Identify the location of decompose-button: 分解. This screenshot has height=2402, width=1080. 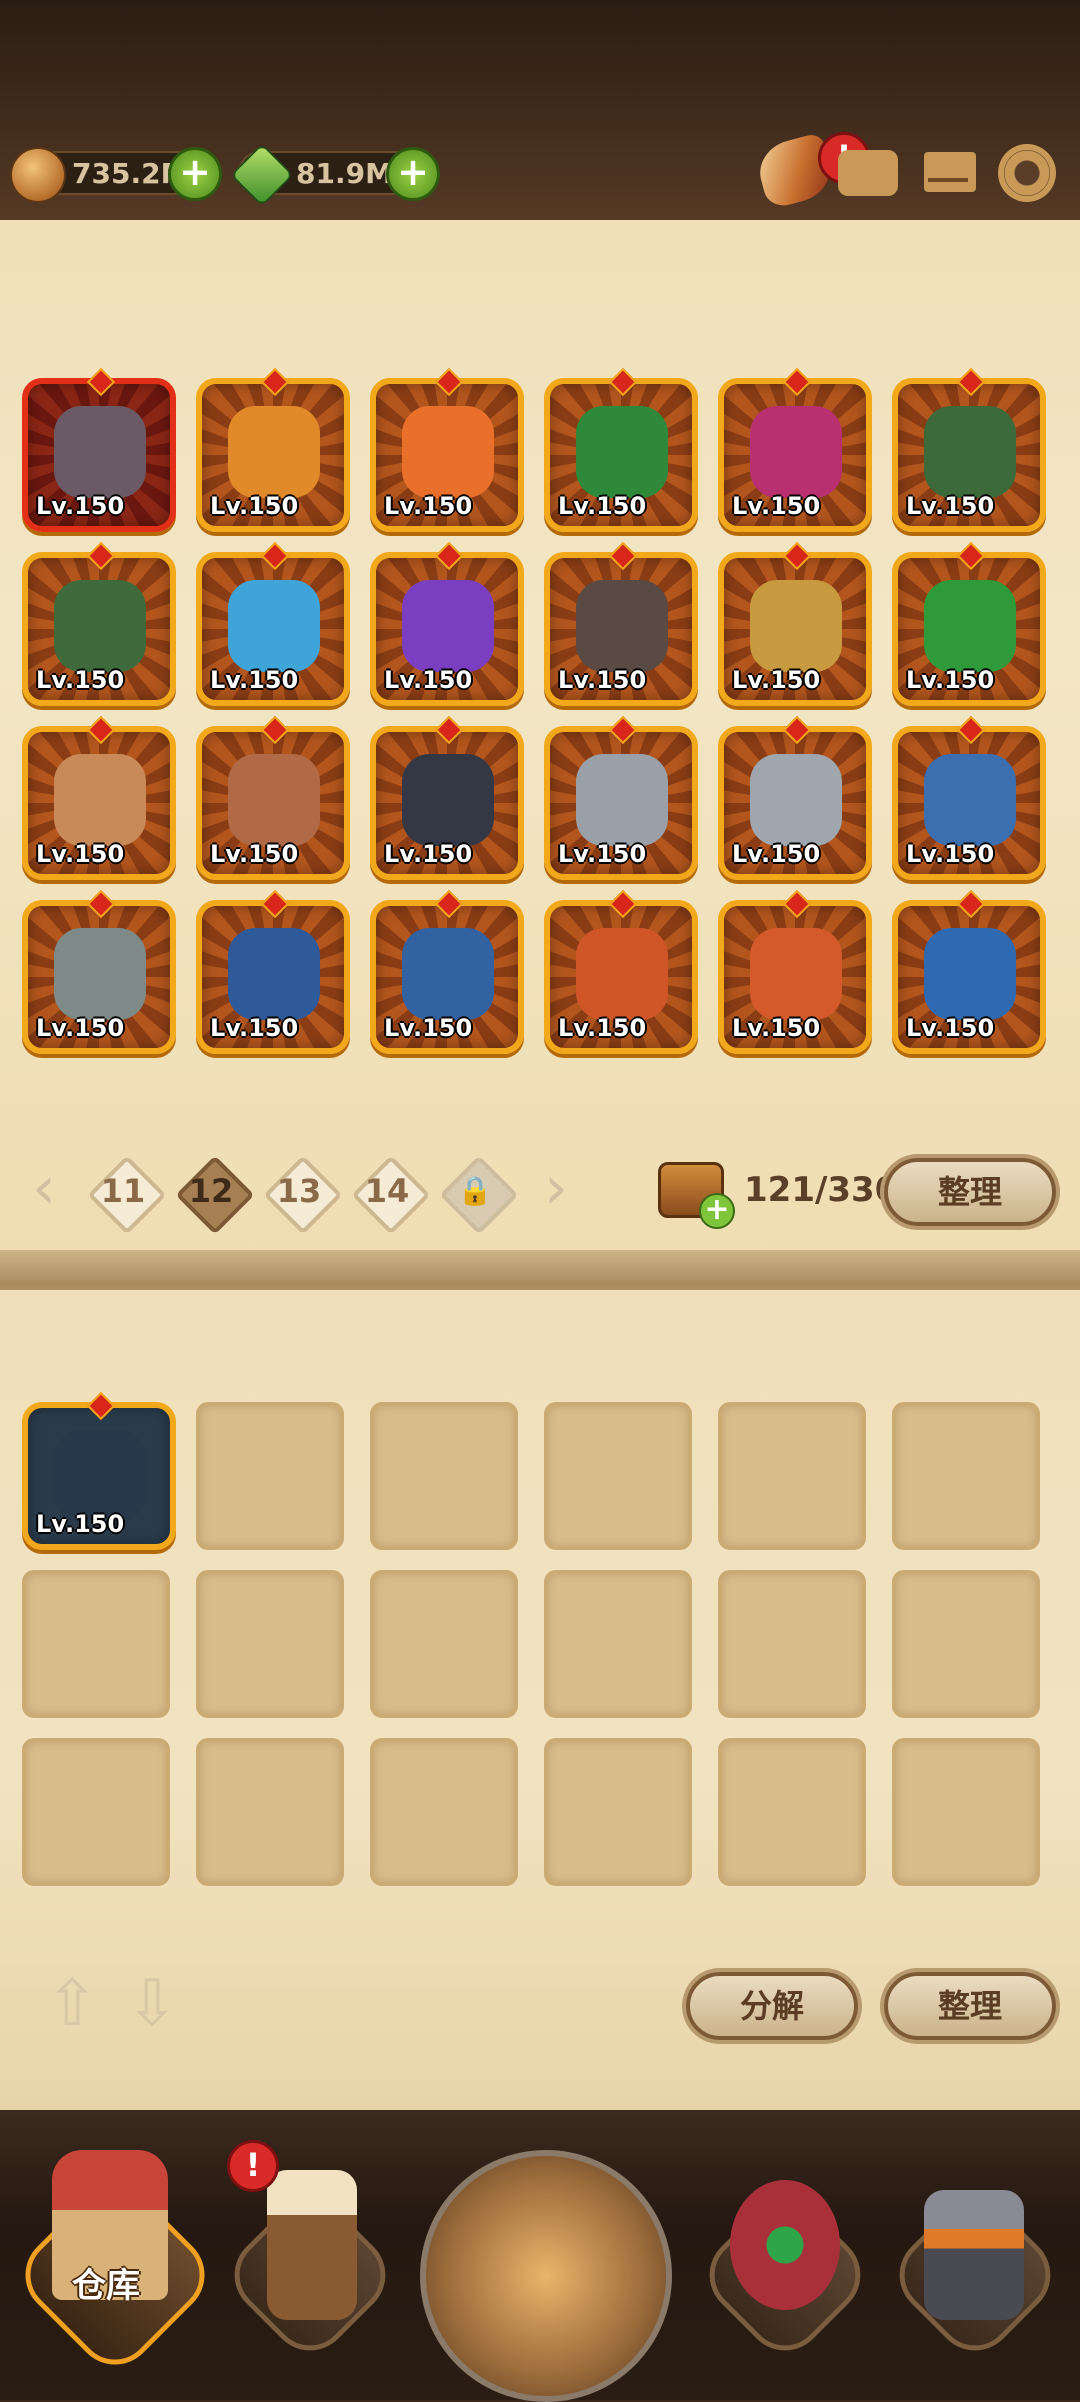
(772, 2006).